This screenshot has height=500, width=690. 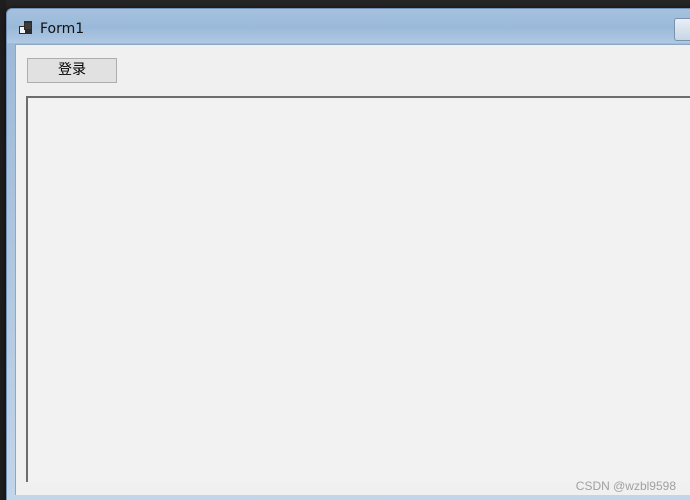 I want to click on window-title: Form1, so click(x=62, y=29).